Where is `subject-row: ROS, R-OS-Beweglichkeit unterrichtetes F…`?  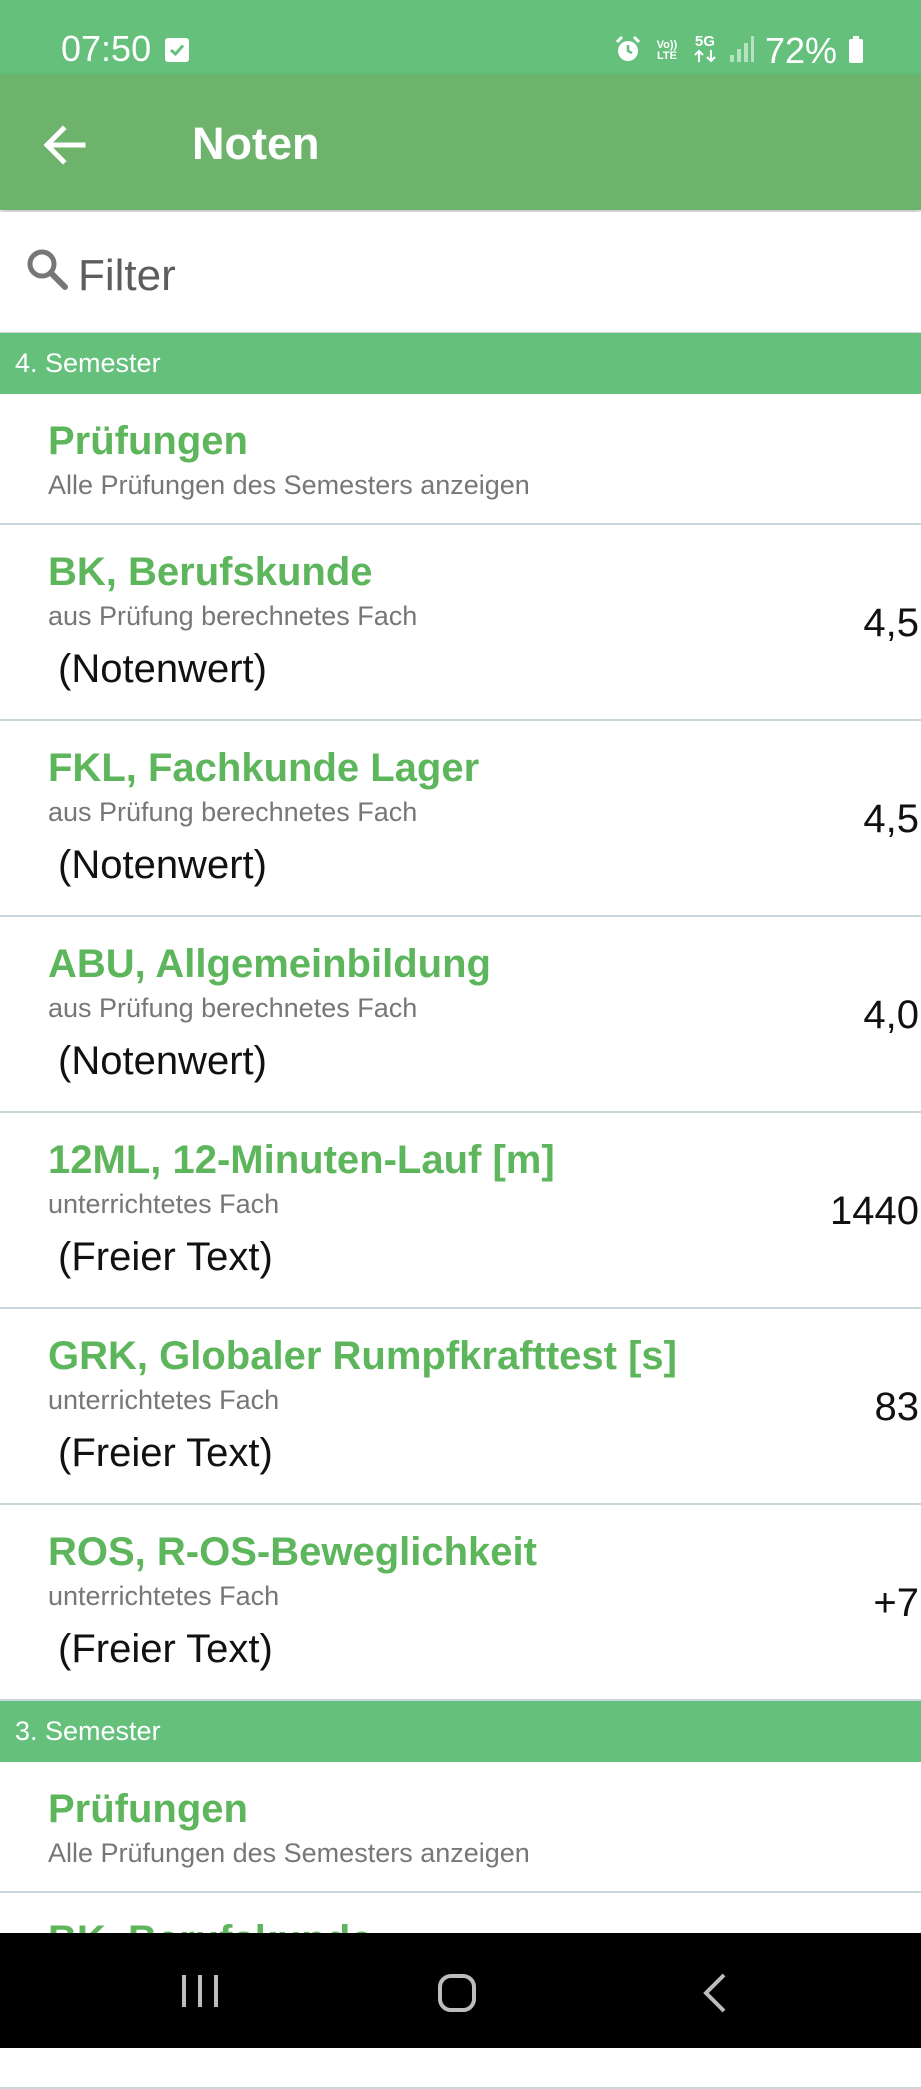 subject-row: ROS, R-OS-Beweglichkeit unterrichtetes F… is located at coordinates (460, 1603).